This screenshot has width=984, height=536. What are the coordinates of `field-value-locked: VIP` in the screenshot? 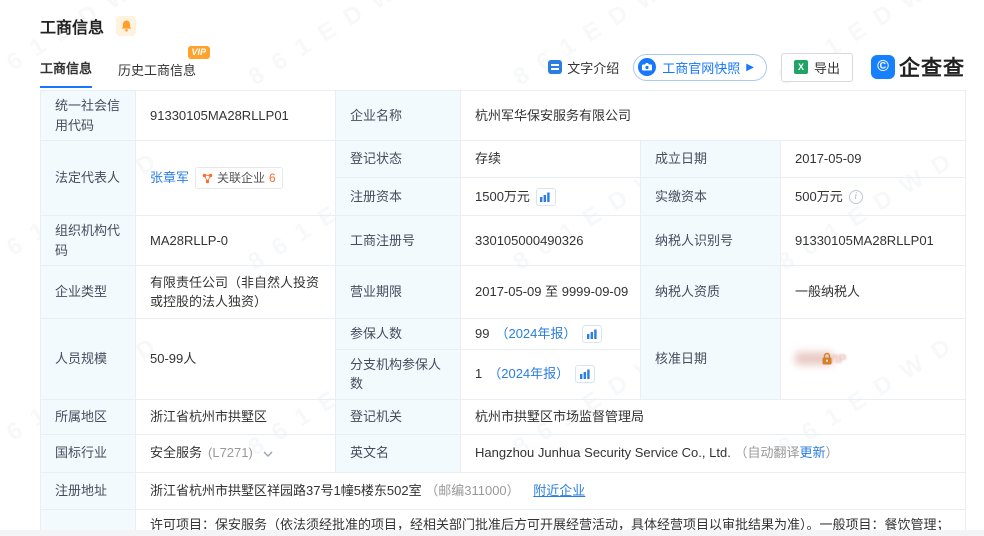 It's located at (873, 359).